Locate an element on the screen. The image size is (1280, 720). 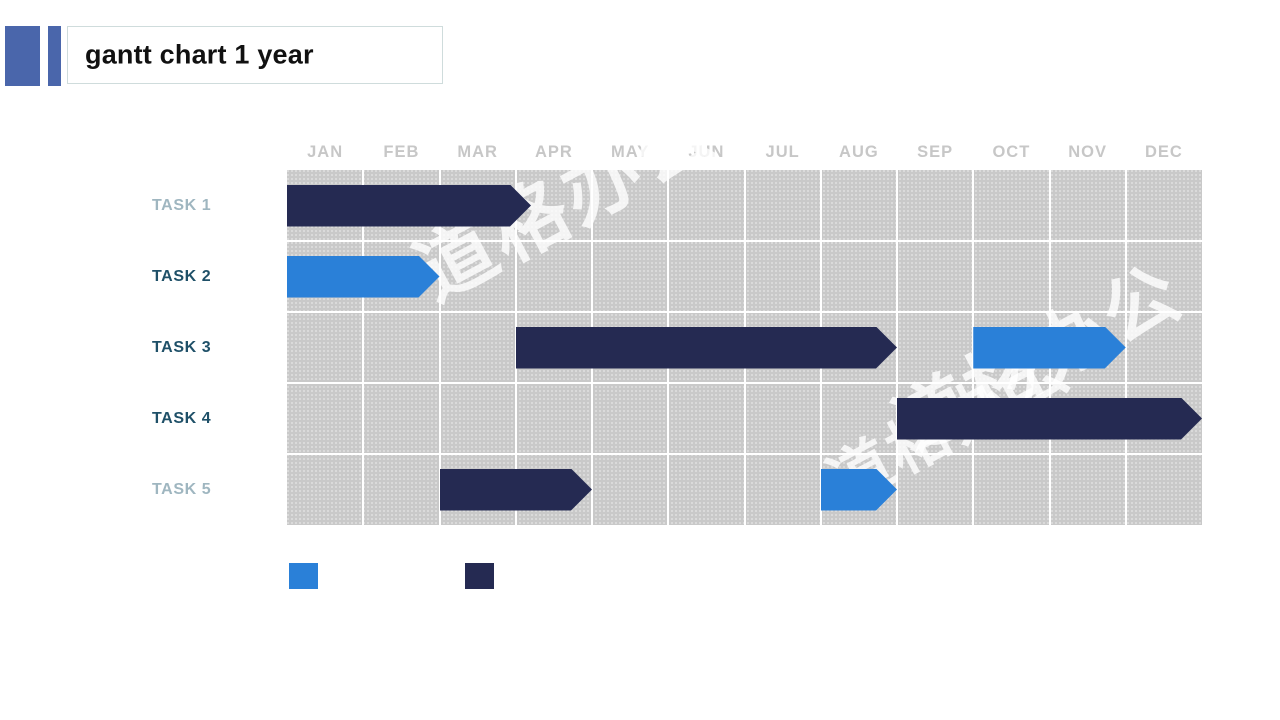
month-label-jan: JAN is located at coordinates (325, 152).